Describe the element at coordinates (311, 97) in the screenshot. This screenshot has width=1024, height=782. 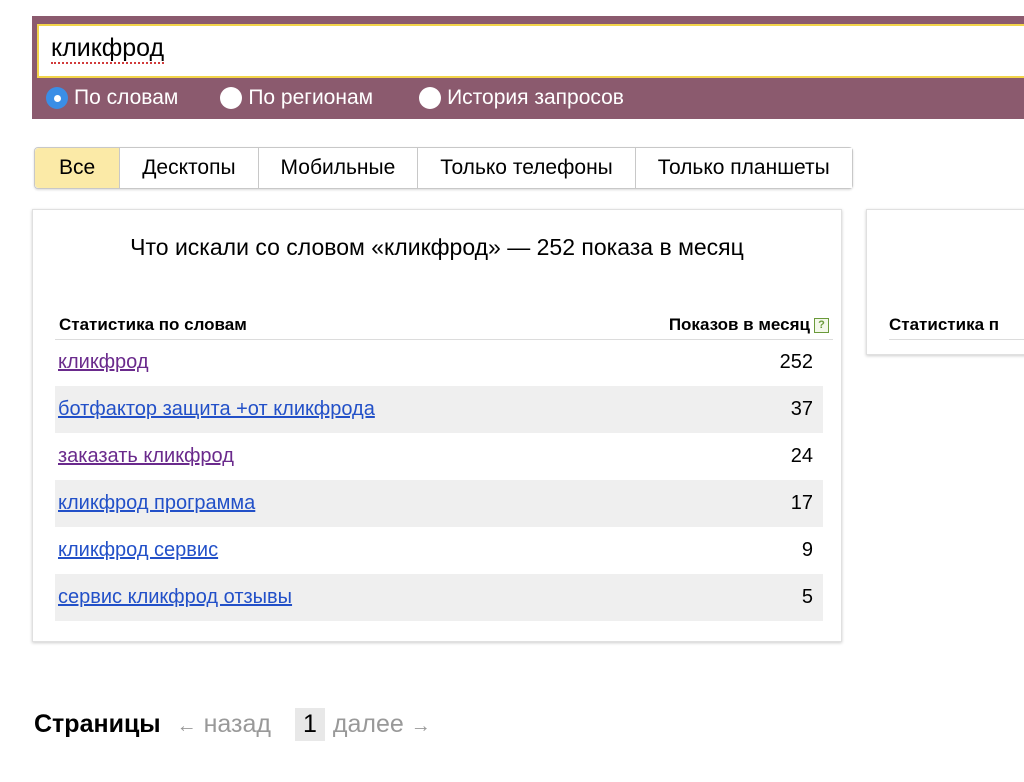
I see `mode-label: По регионам` at that location.